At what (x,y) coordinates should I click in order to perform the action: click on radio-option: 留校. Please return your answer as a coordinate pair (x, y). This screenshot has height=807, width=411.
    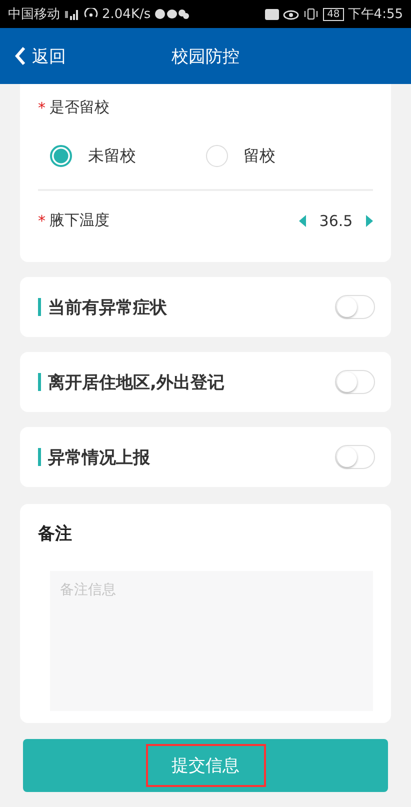
    Looking at the image, I should click on (283, 156).